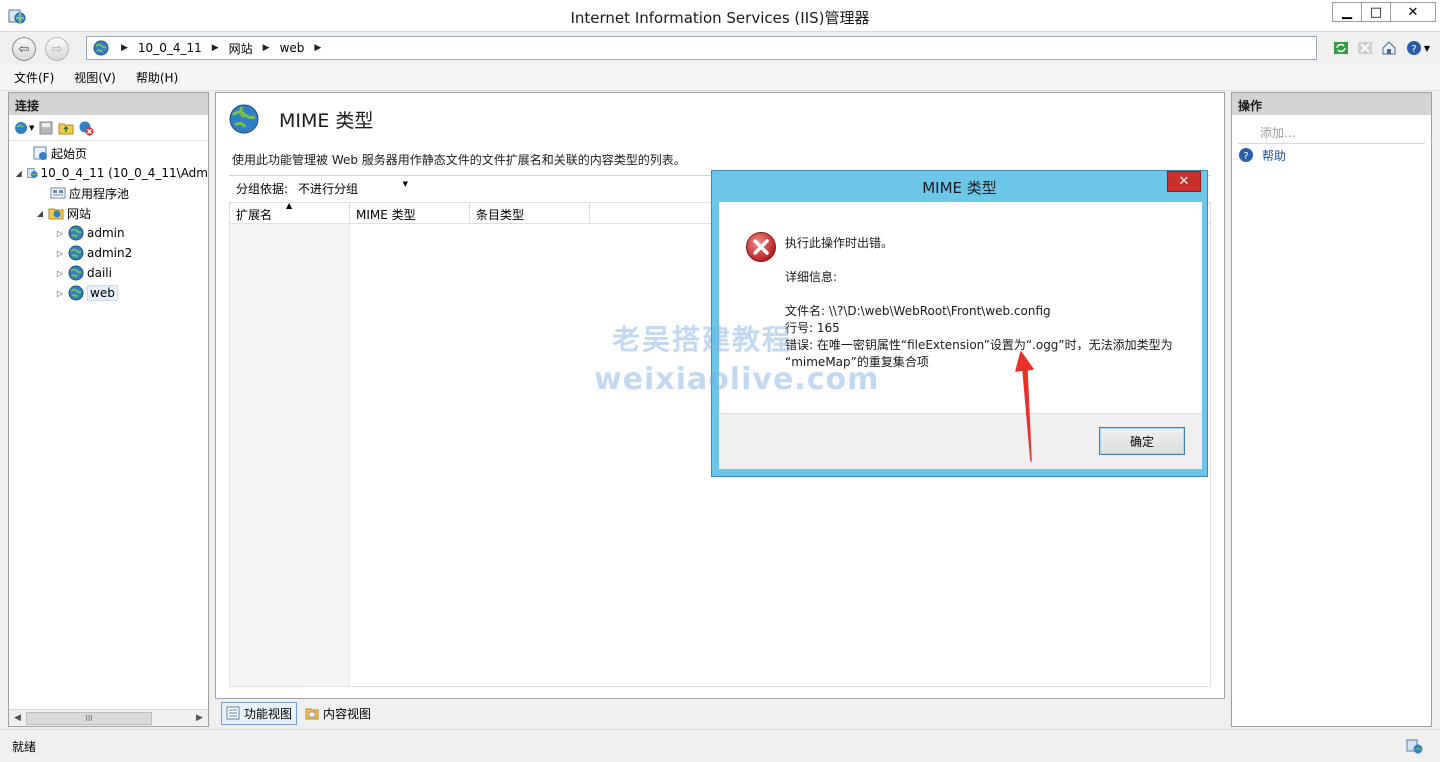  Describe the element at coordinates (530, 213) in the screenshot. I see `column-header-entry-type: 条目类型` at that location.